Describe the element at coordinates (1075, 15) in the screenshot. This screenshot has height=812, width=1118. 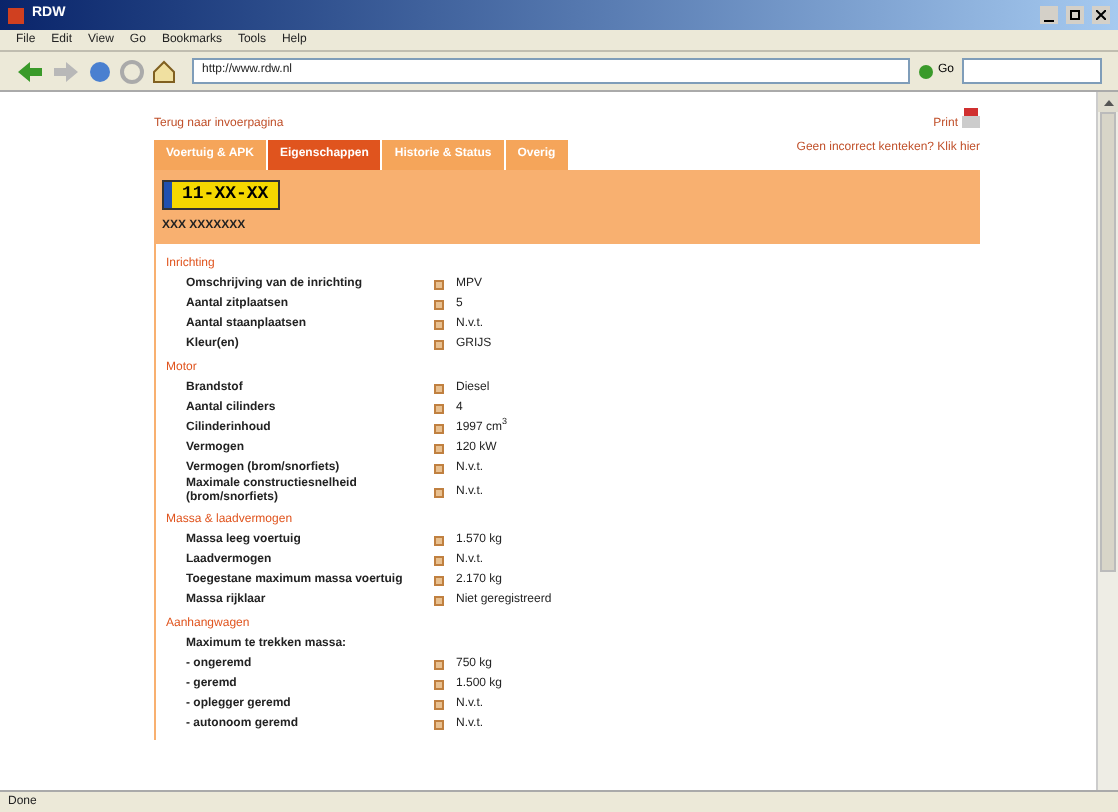
I see `maximize-button` at that location.